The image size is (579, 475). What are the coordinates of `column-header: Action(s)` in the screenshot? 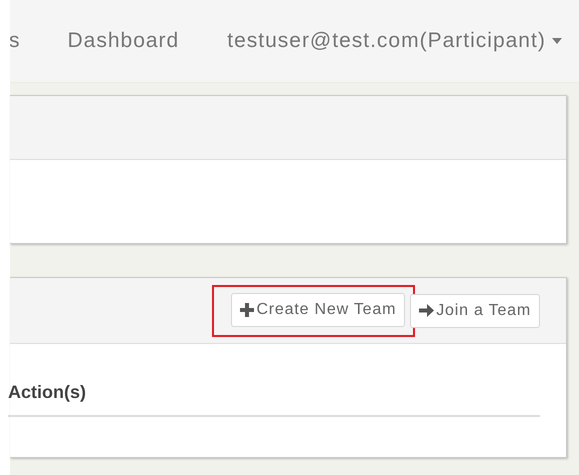 It's located at (47, 392).